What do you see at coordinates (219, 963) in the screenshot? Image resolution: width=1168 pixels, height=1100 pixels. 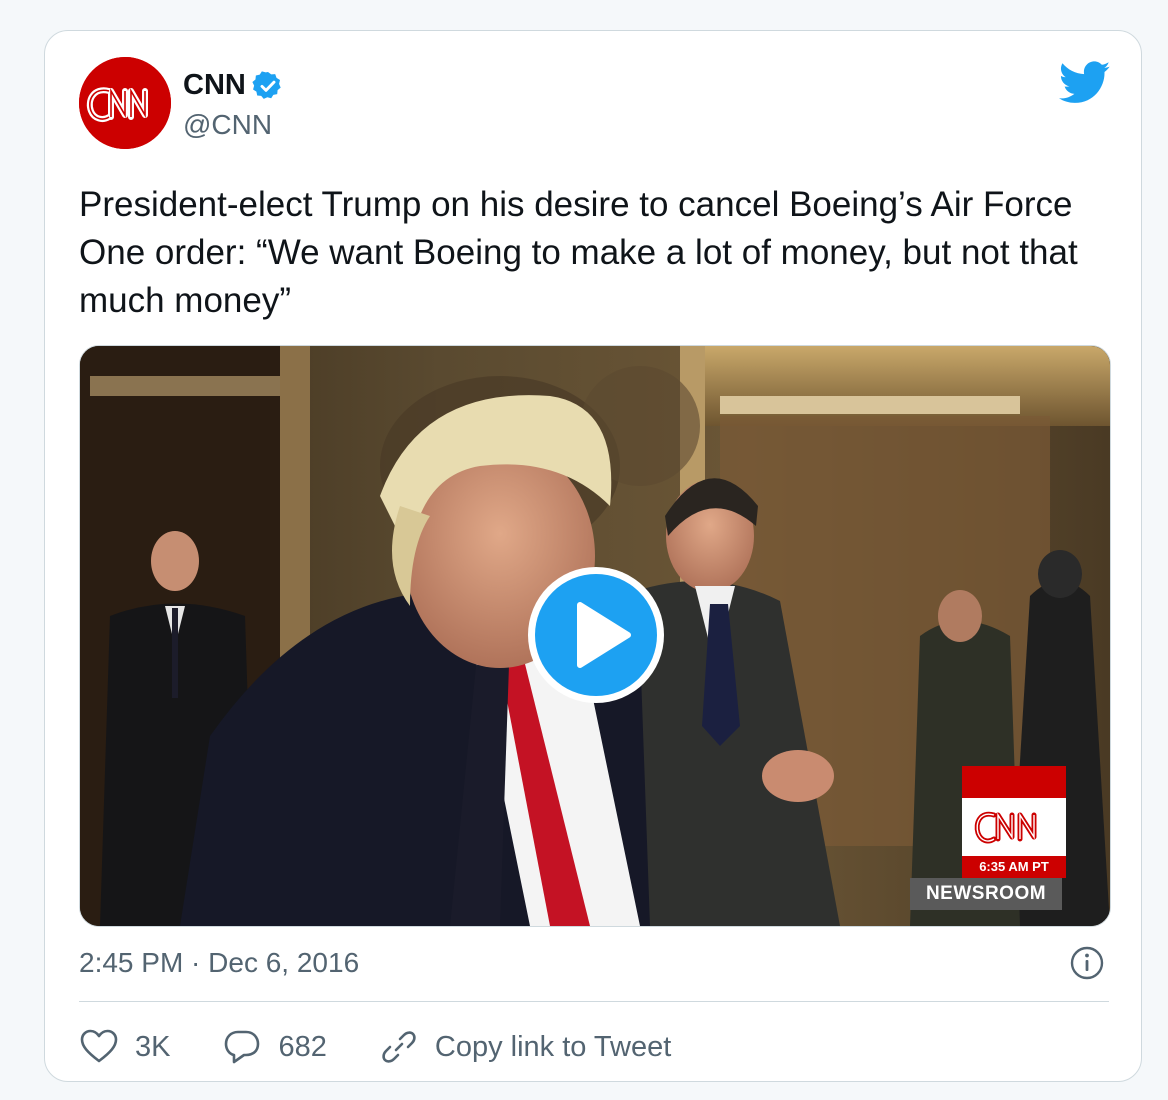 I see `tweet-timestamp: 2:45 PM · Dec 6, 2016` at bounding box center [219, 963].